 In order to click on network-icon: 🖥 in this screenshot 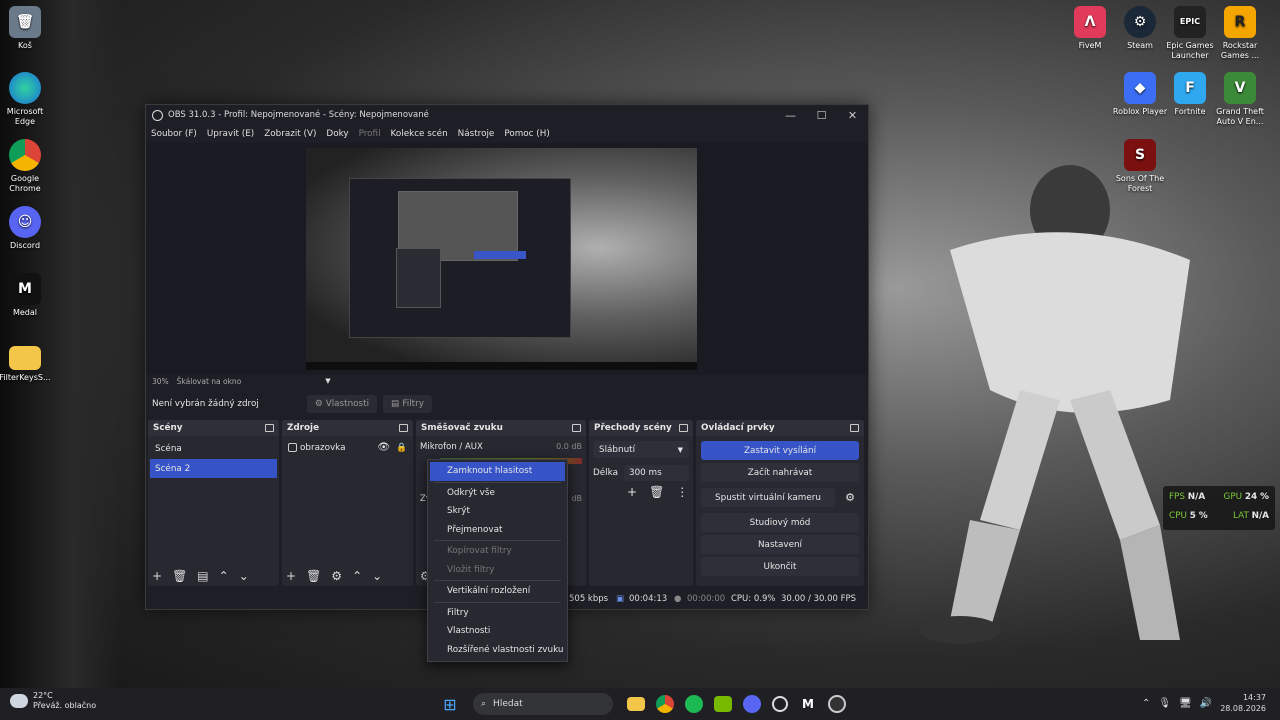, I will do `click(1185, 703)`.